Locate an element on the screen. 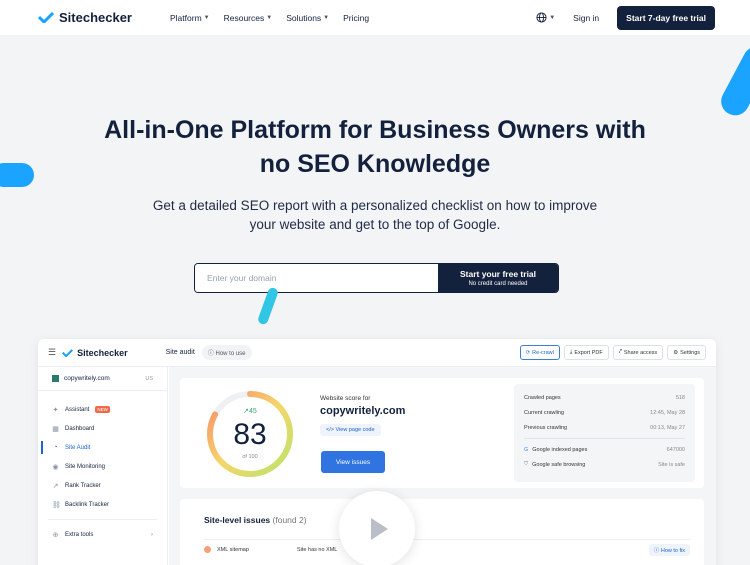 This screenshot has width=750, height=565. hero-title-line2: no SEO Knowledge is located at coordinates (375, 164).